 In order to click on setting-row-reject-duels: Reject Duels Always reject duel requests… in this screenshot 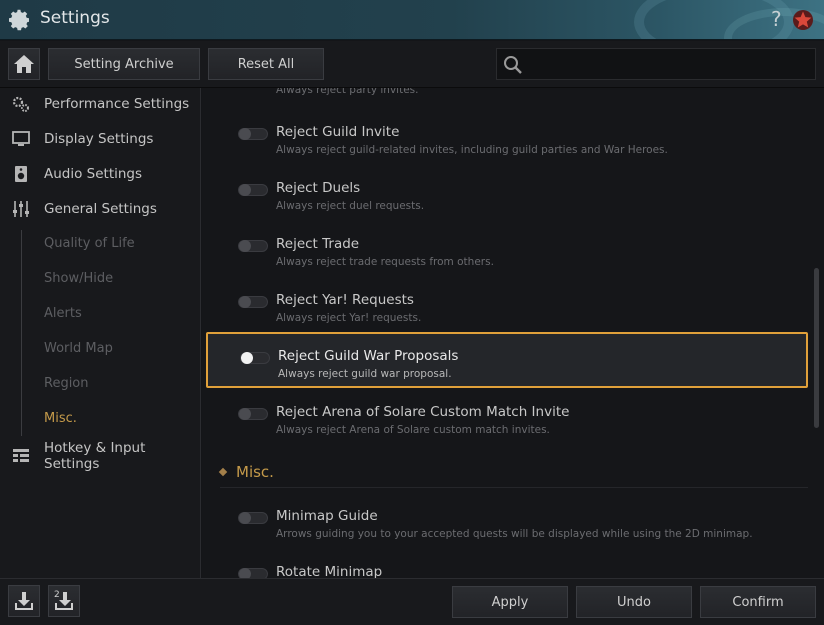, I will do `click(507, 202)`.